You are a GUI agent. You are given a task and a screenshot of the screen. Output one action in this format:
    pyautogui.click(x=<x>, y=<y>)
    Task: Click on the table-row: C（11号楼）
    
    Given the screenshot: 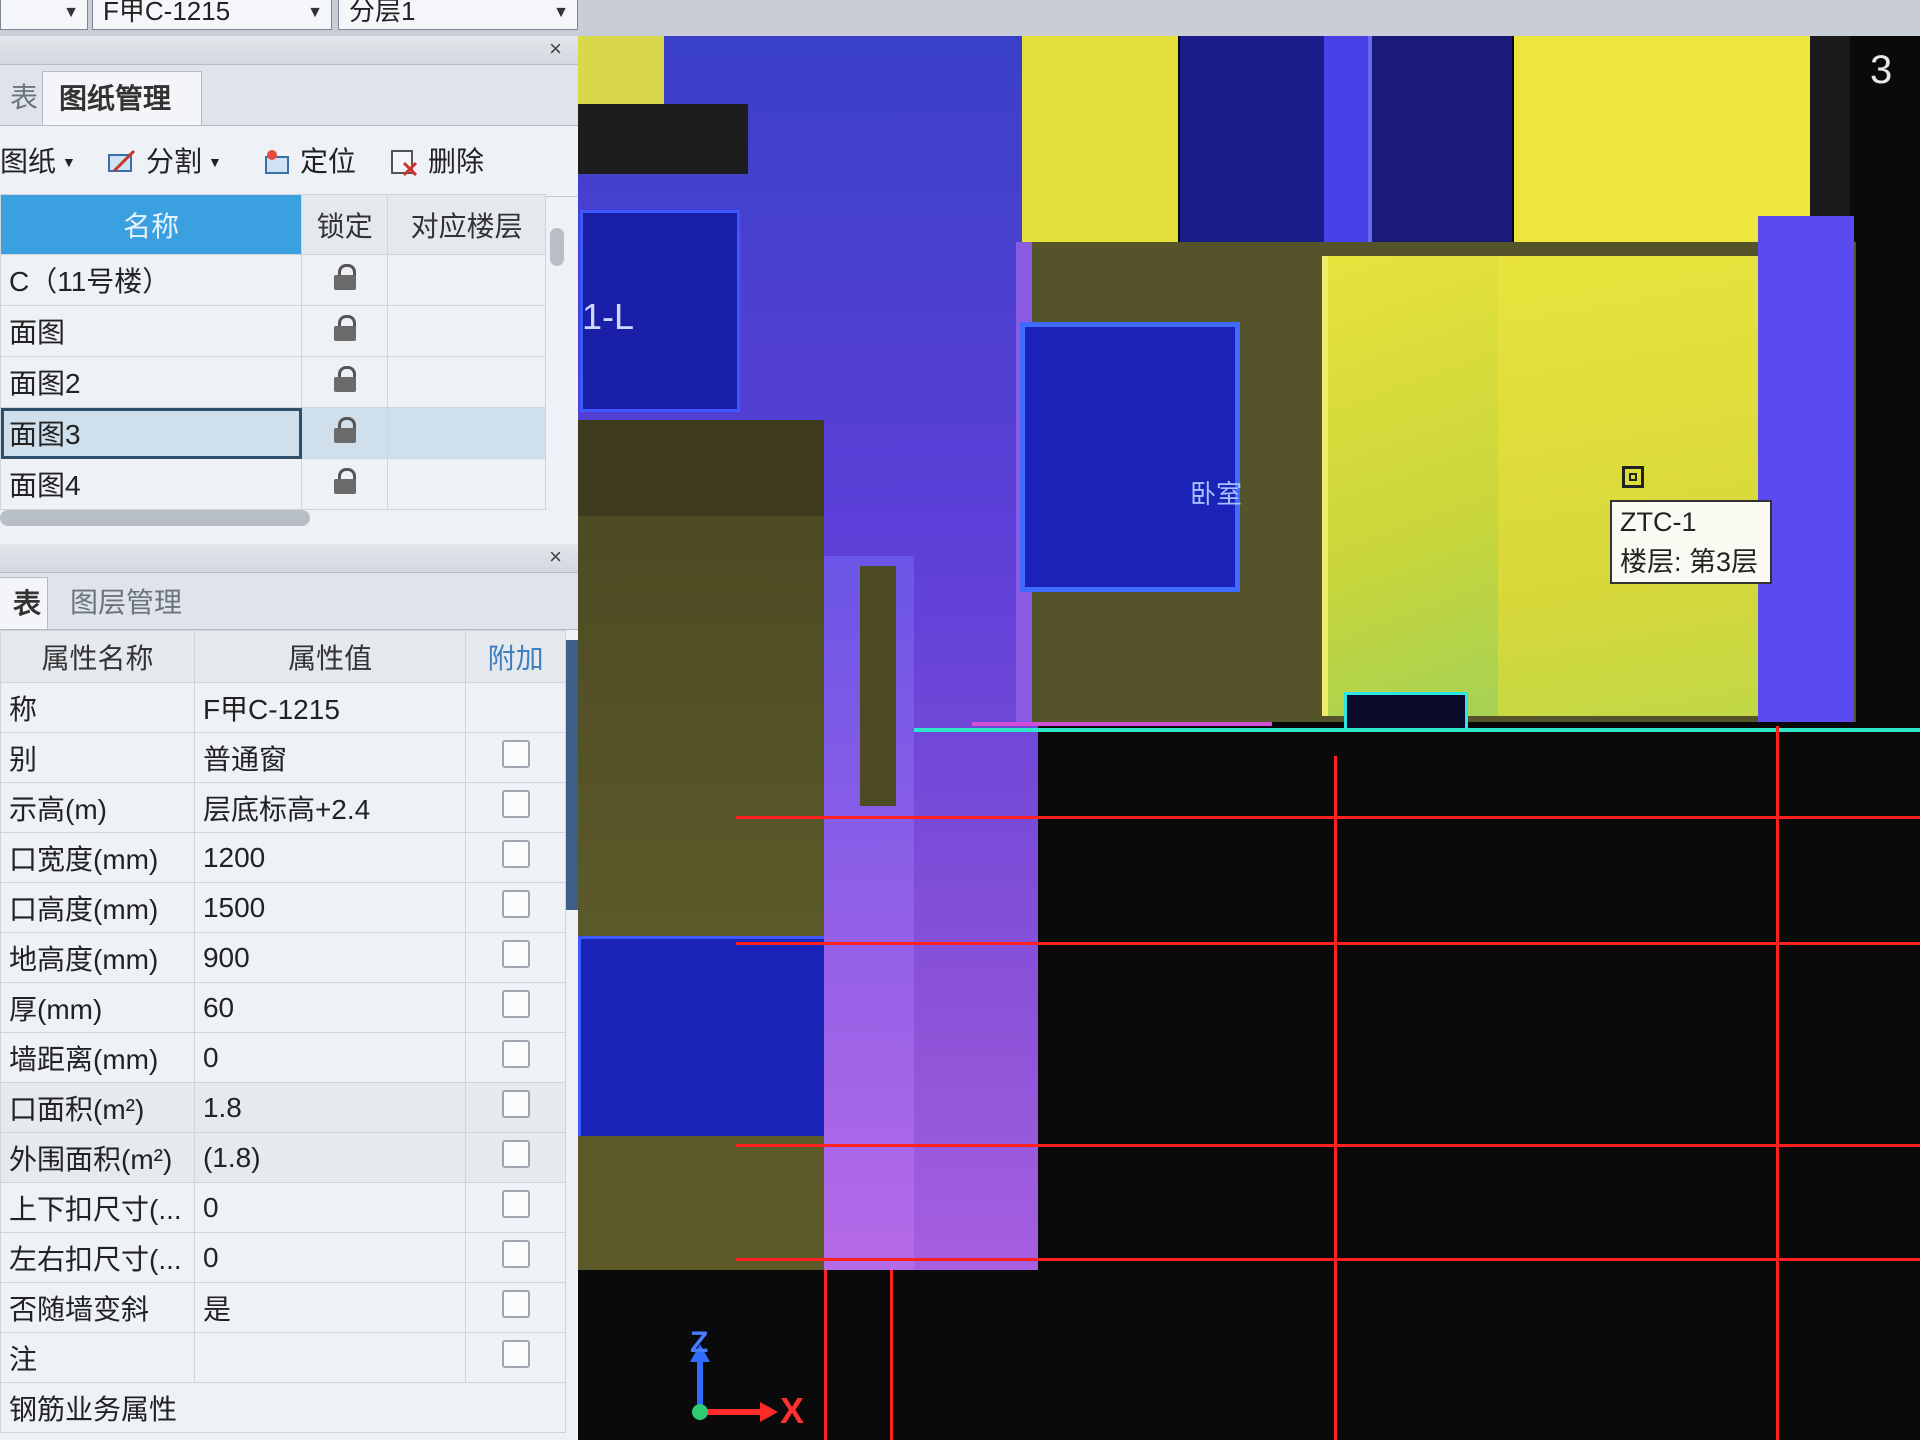 What is the action you would take?
    pyautogui.click(x=273, y=280)
    